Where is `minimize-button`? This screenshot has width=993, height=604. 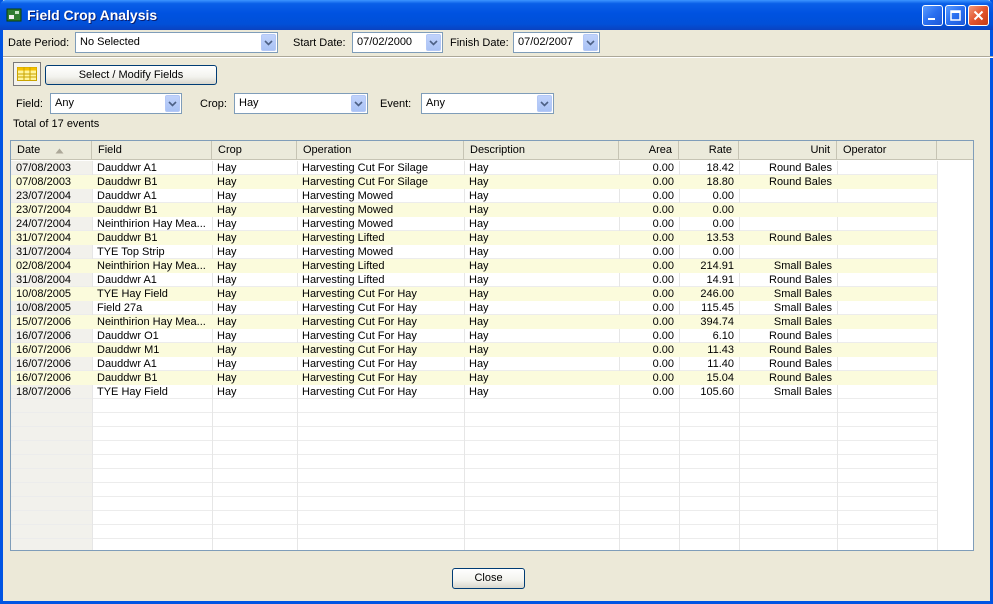
minimize-button is located at coordinates (932, 15).